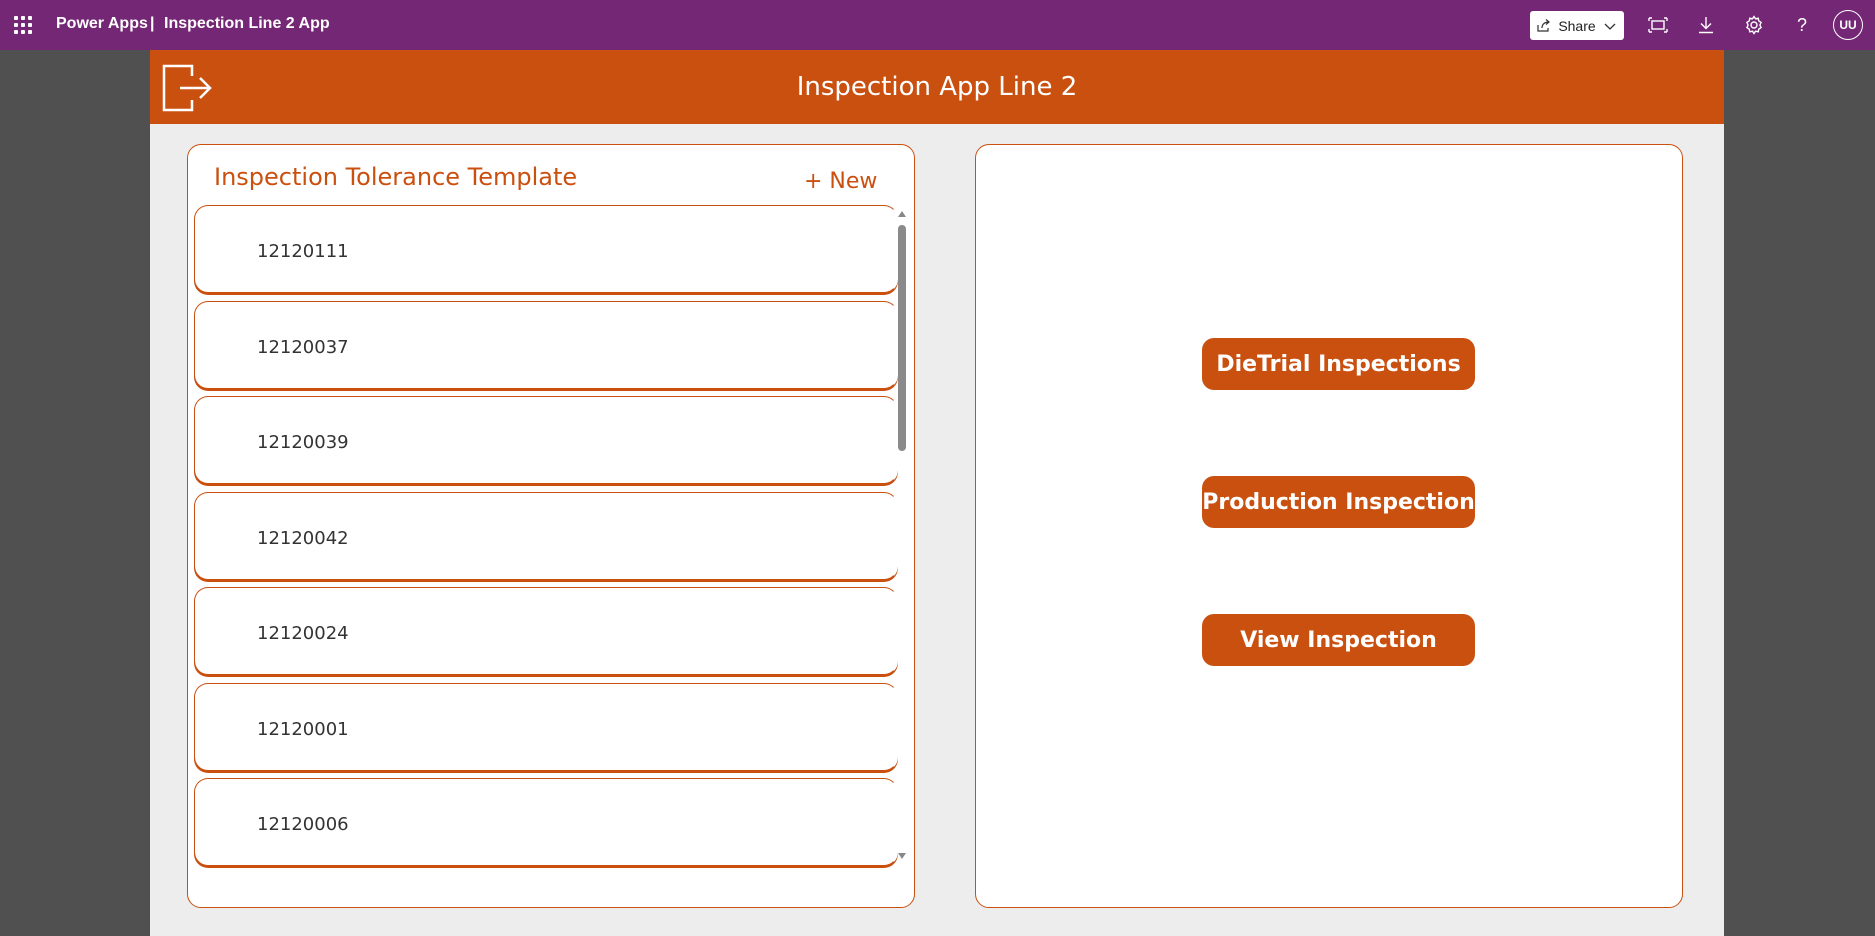 The image size is (1875, 936). I want to click on list-item-label: 12120024, so click(303, 633).